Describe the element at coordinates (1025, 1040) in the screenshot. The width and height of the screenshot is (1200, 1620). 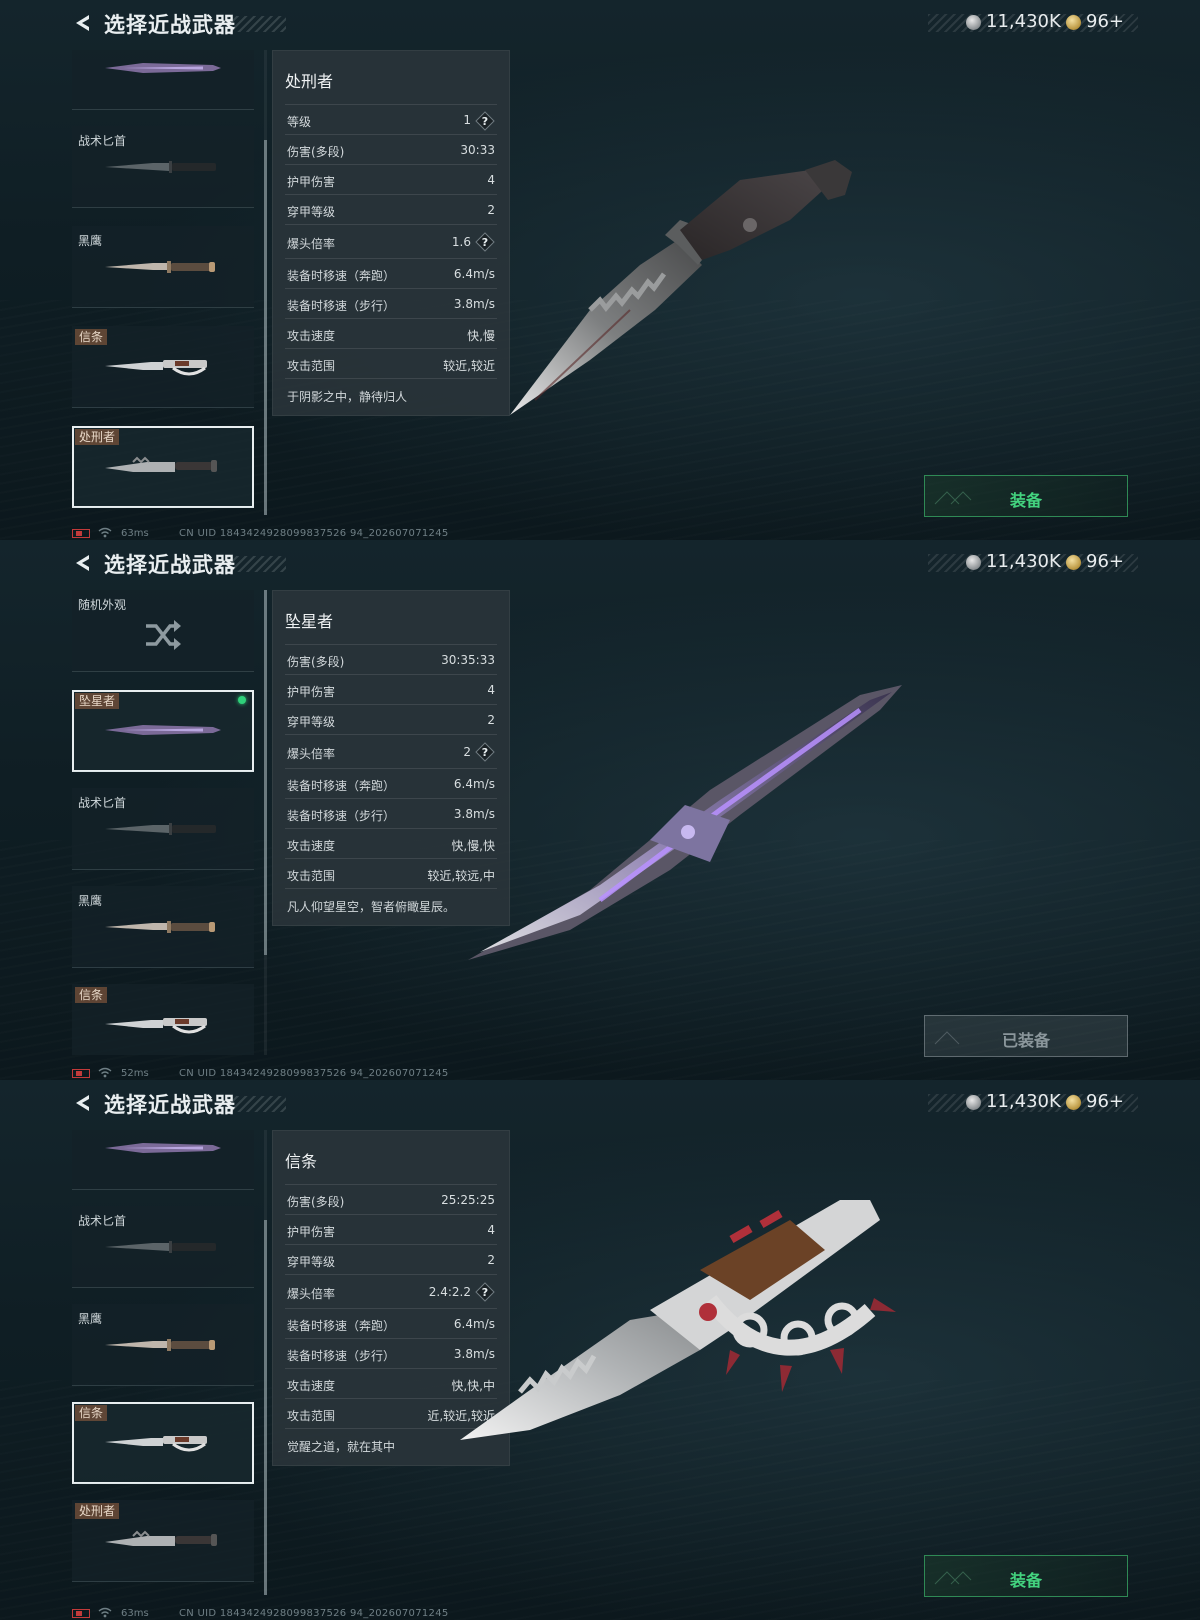
I see `equipped-button-label: 已装备` at that location.